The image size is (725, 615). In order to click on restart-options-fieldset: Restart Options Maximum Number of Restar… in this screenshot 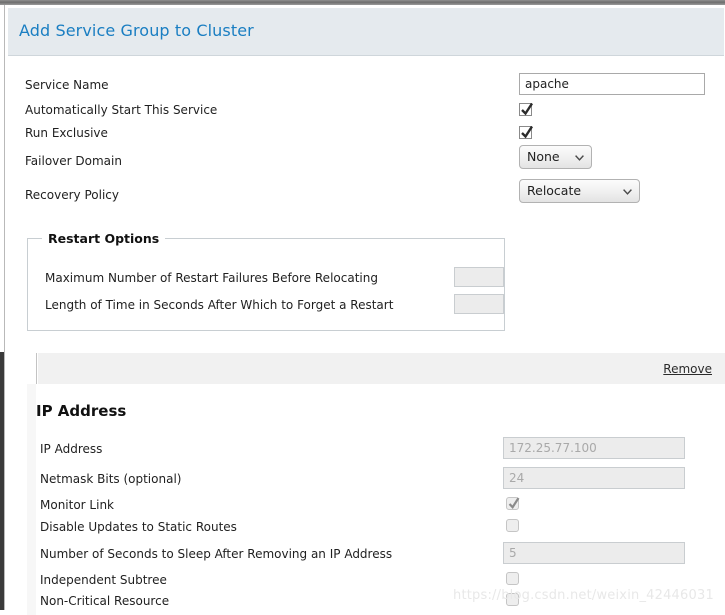, I will do `click(266, 281)`.